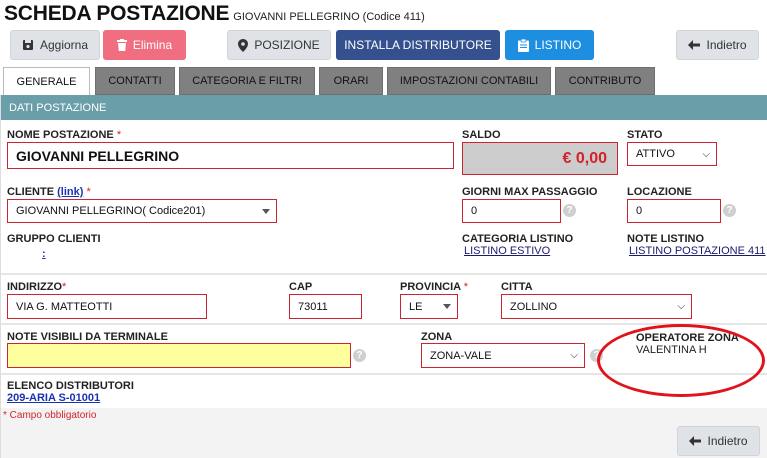 The height and width of the screenshot is (458, 767). What do you see at coordinates (645, 135) in the screenshot?
I see `stato-label: STATO` at bounding box center [645, 135].